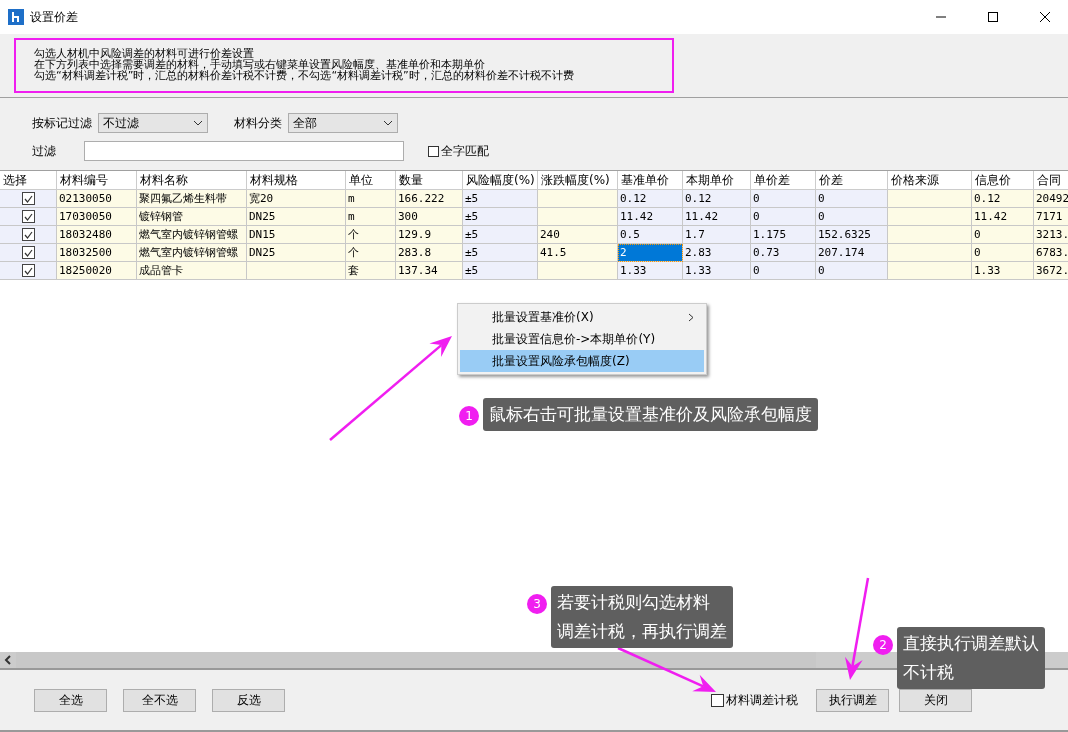 Image resolution: width=1068 pixels, height=732 pixels. I want to click on category-dropdown: 全部, so click(343, 123).